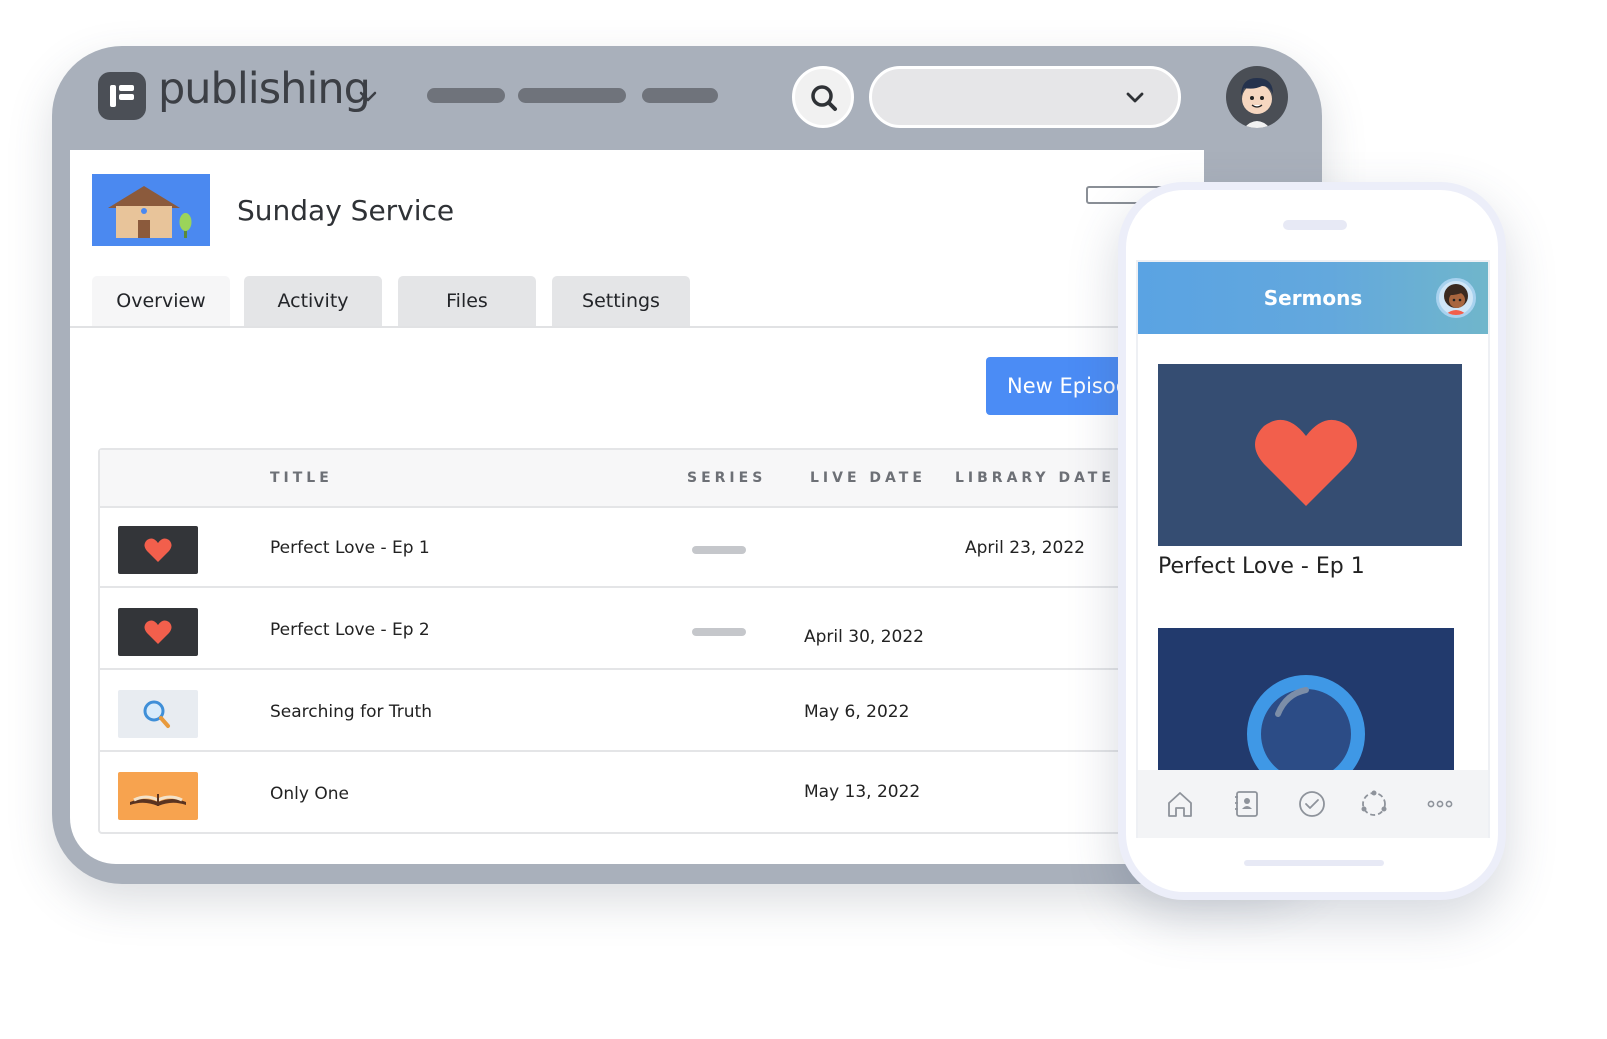 The height and width of the screenshot is (1039, 1607). What do you see at coordinates (158, 796) in the screenshot?
I see `open-book-icon` at bounding box center [158, 796].